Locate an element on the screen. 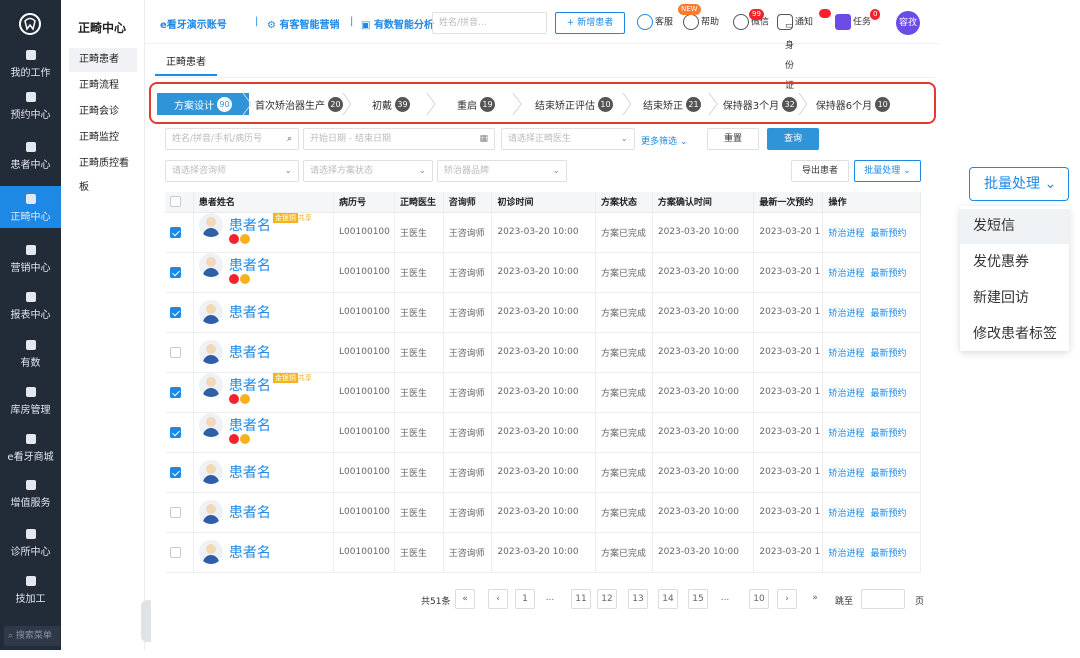 The width and height of the screenshot is (1080, 658). service-button: 客服 is located at coordinates (655, 22).